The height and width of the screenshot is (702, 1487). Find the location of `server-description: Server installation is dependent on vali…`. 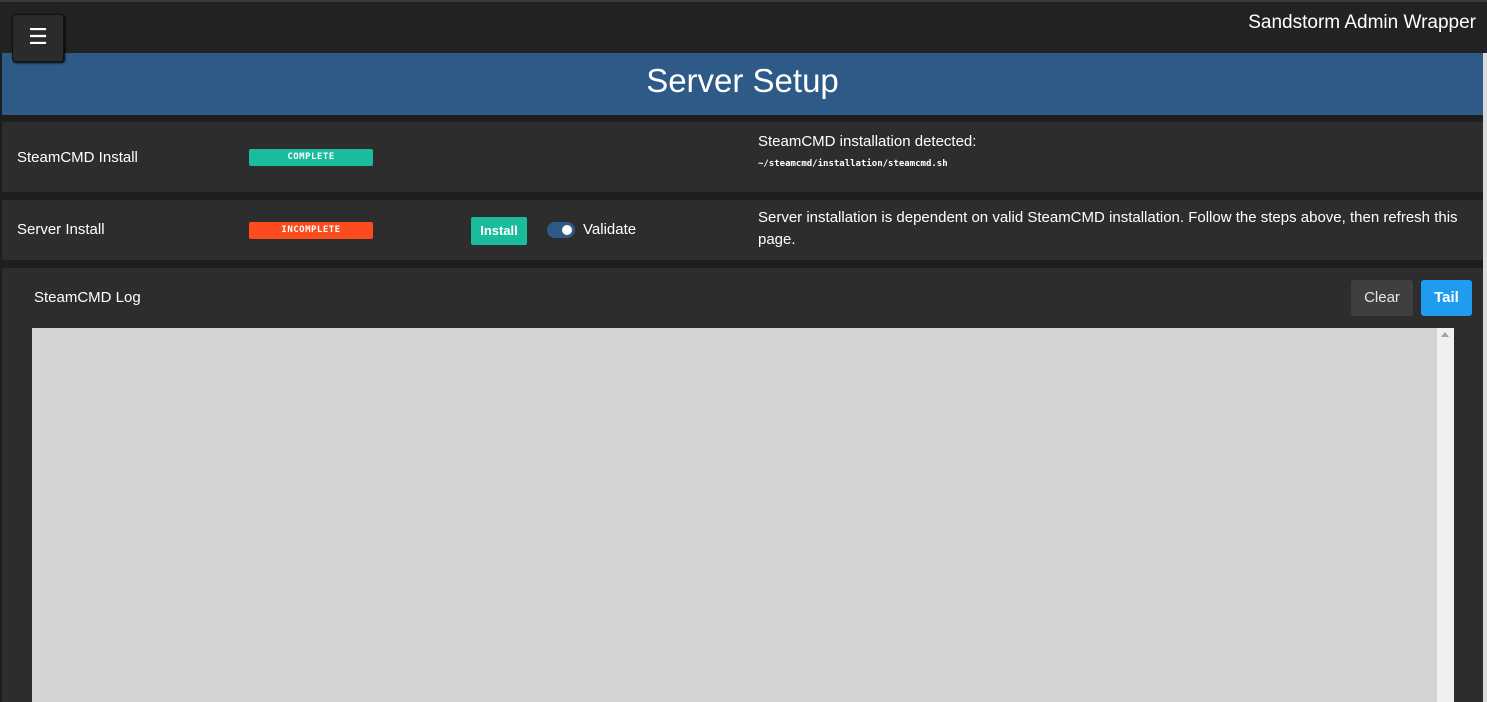

server-description: Server installation is dependent on vali… is located at coordinates (1108, 228).